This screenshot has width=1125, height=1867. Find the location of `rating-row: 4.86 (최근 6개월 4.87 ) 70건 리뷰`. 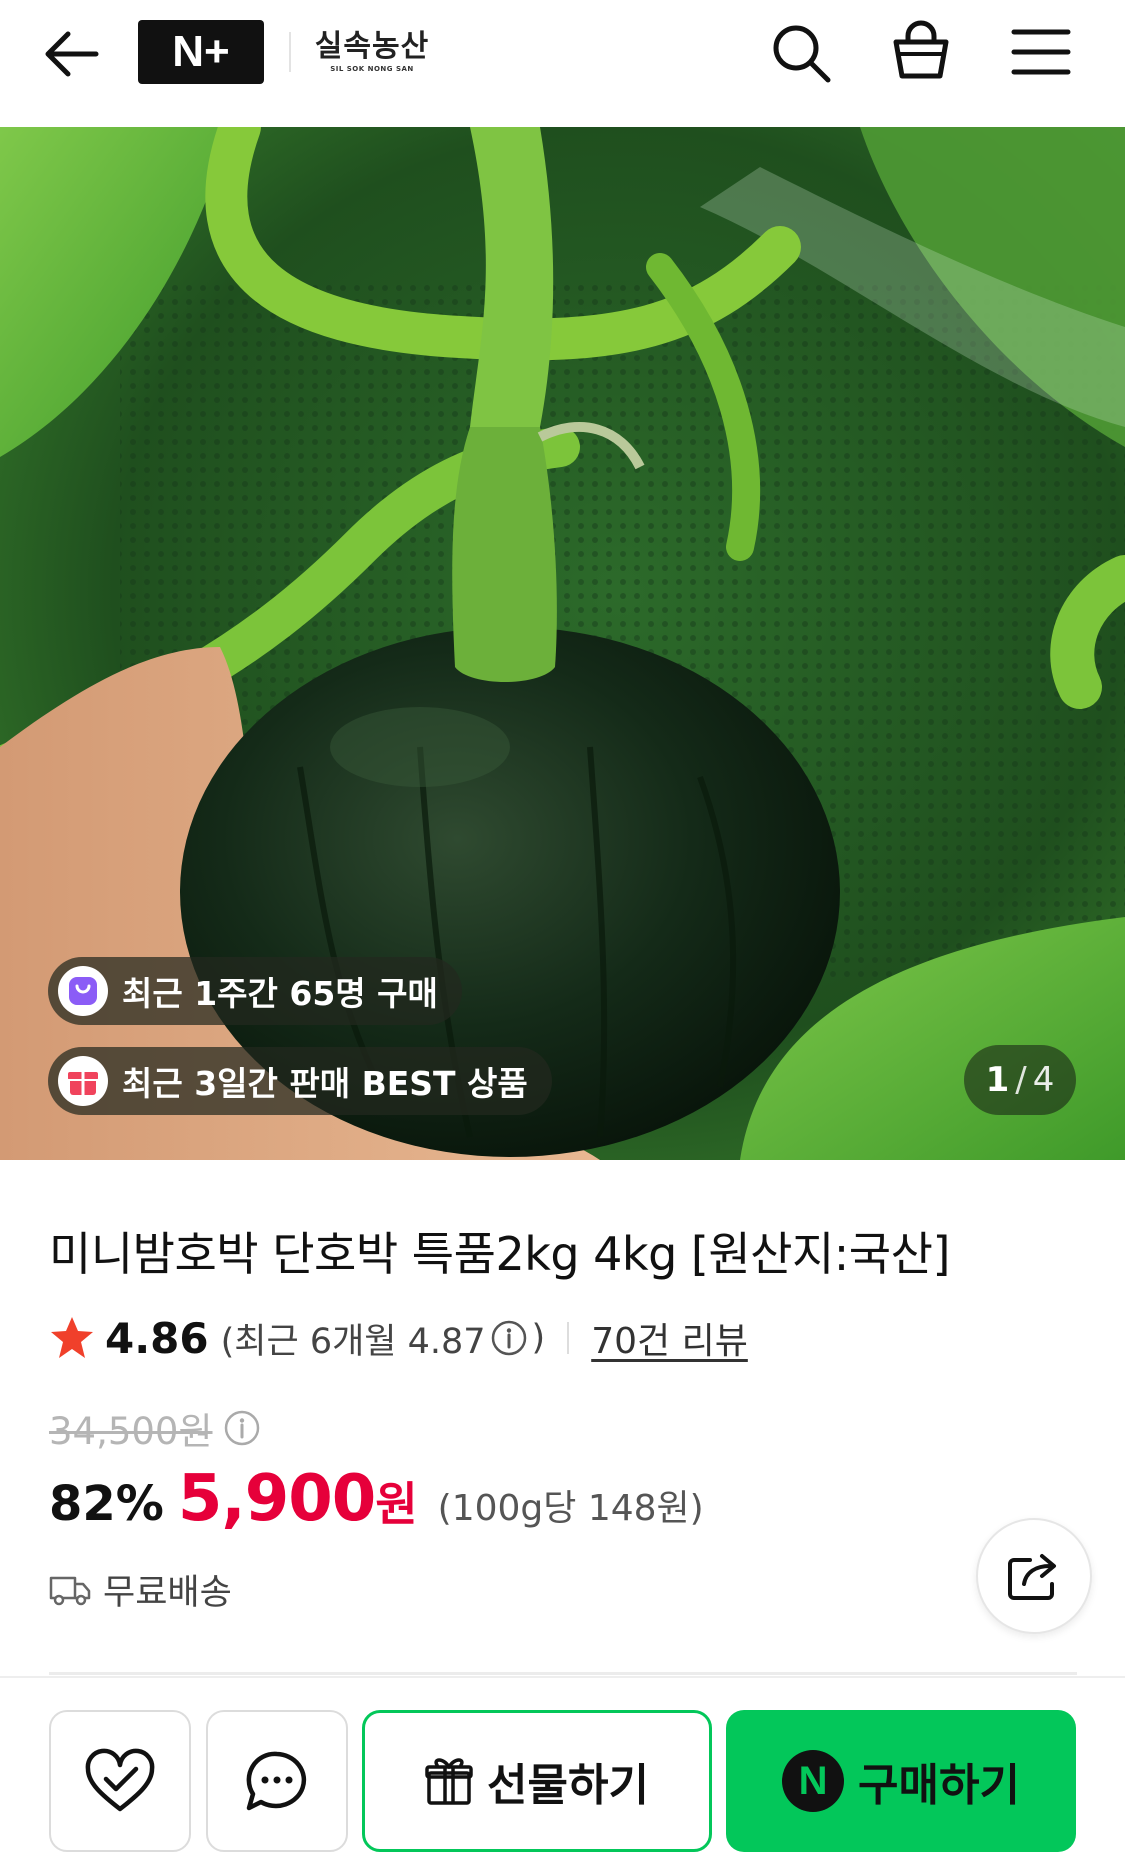

rating-row: 4.86 (최근 6개월 4.87 ) 70건 리뷰 is located at coordinates (398, 1338).